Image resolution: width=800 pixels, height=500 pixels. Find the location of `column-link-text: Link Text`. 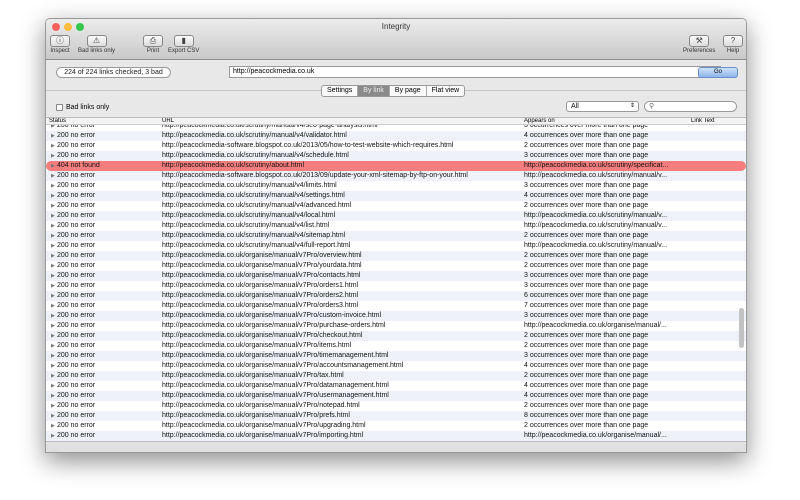

column-link-text: Link Text is located at coordinates (703, 121).